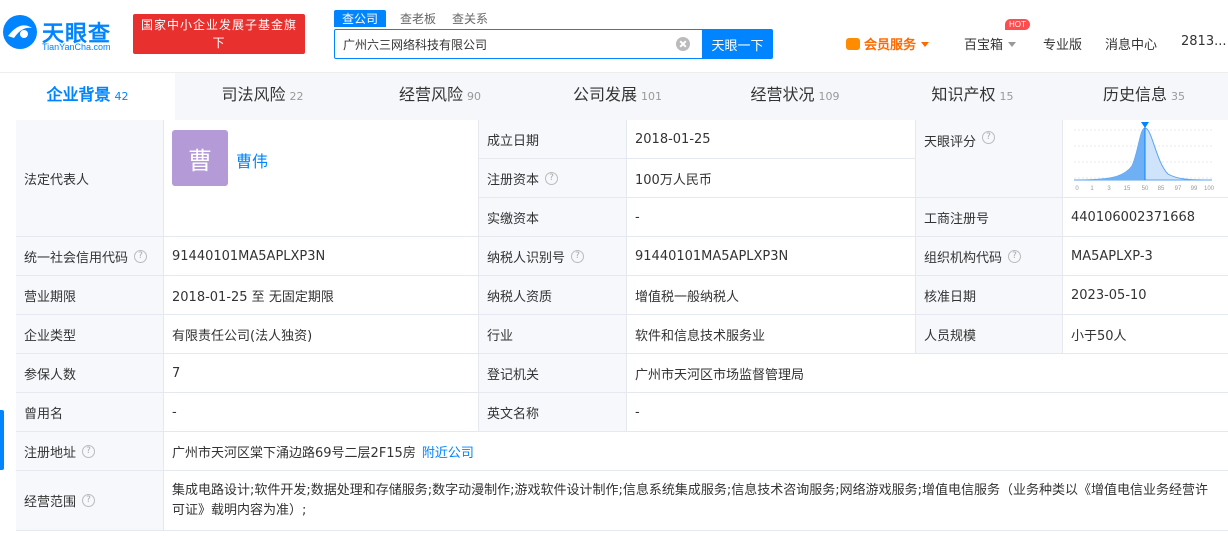 The width and height of the screenshot is (1228, 539). What do you see at coordinates (474, 96) in the screenshot?
I see `tab-count: 90` at bounding box center [474, 96].